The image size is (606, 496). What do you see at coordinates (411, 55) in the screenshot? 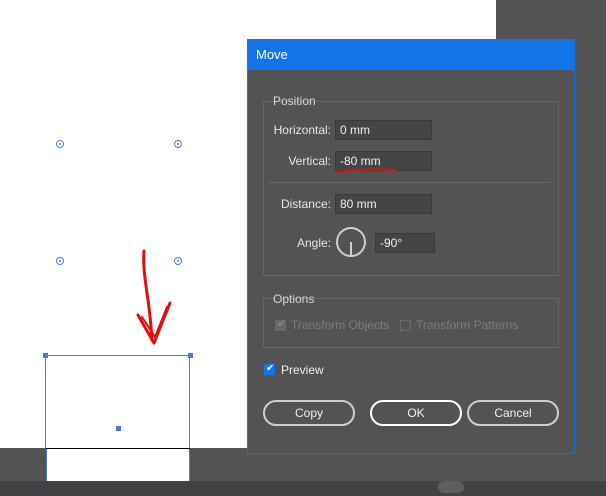
I see `dialog-title: Move` at bounding box center [411, 55].